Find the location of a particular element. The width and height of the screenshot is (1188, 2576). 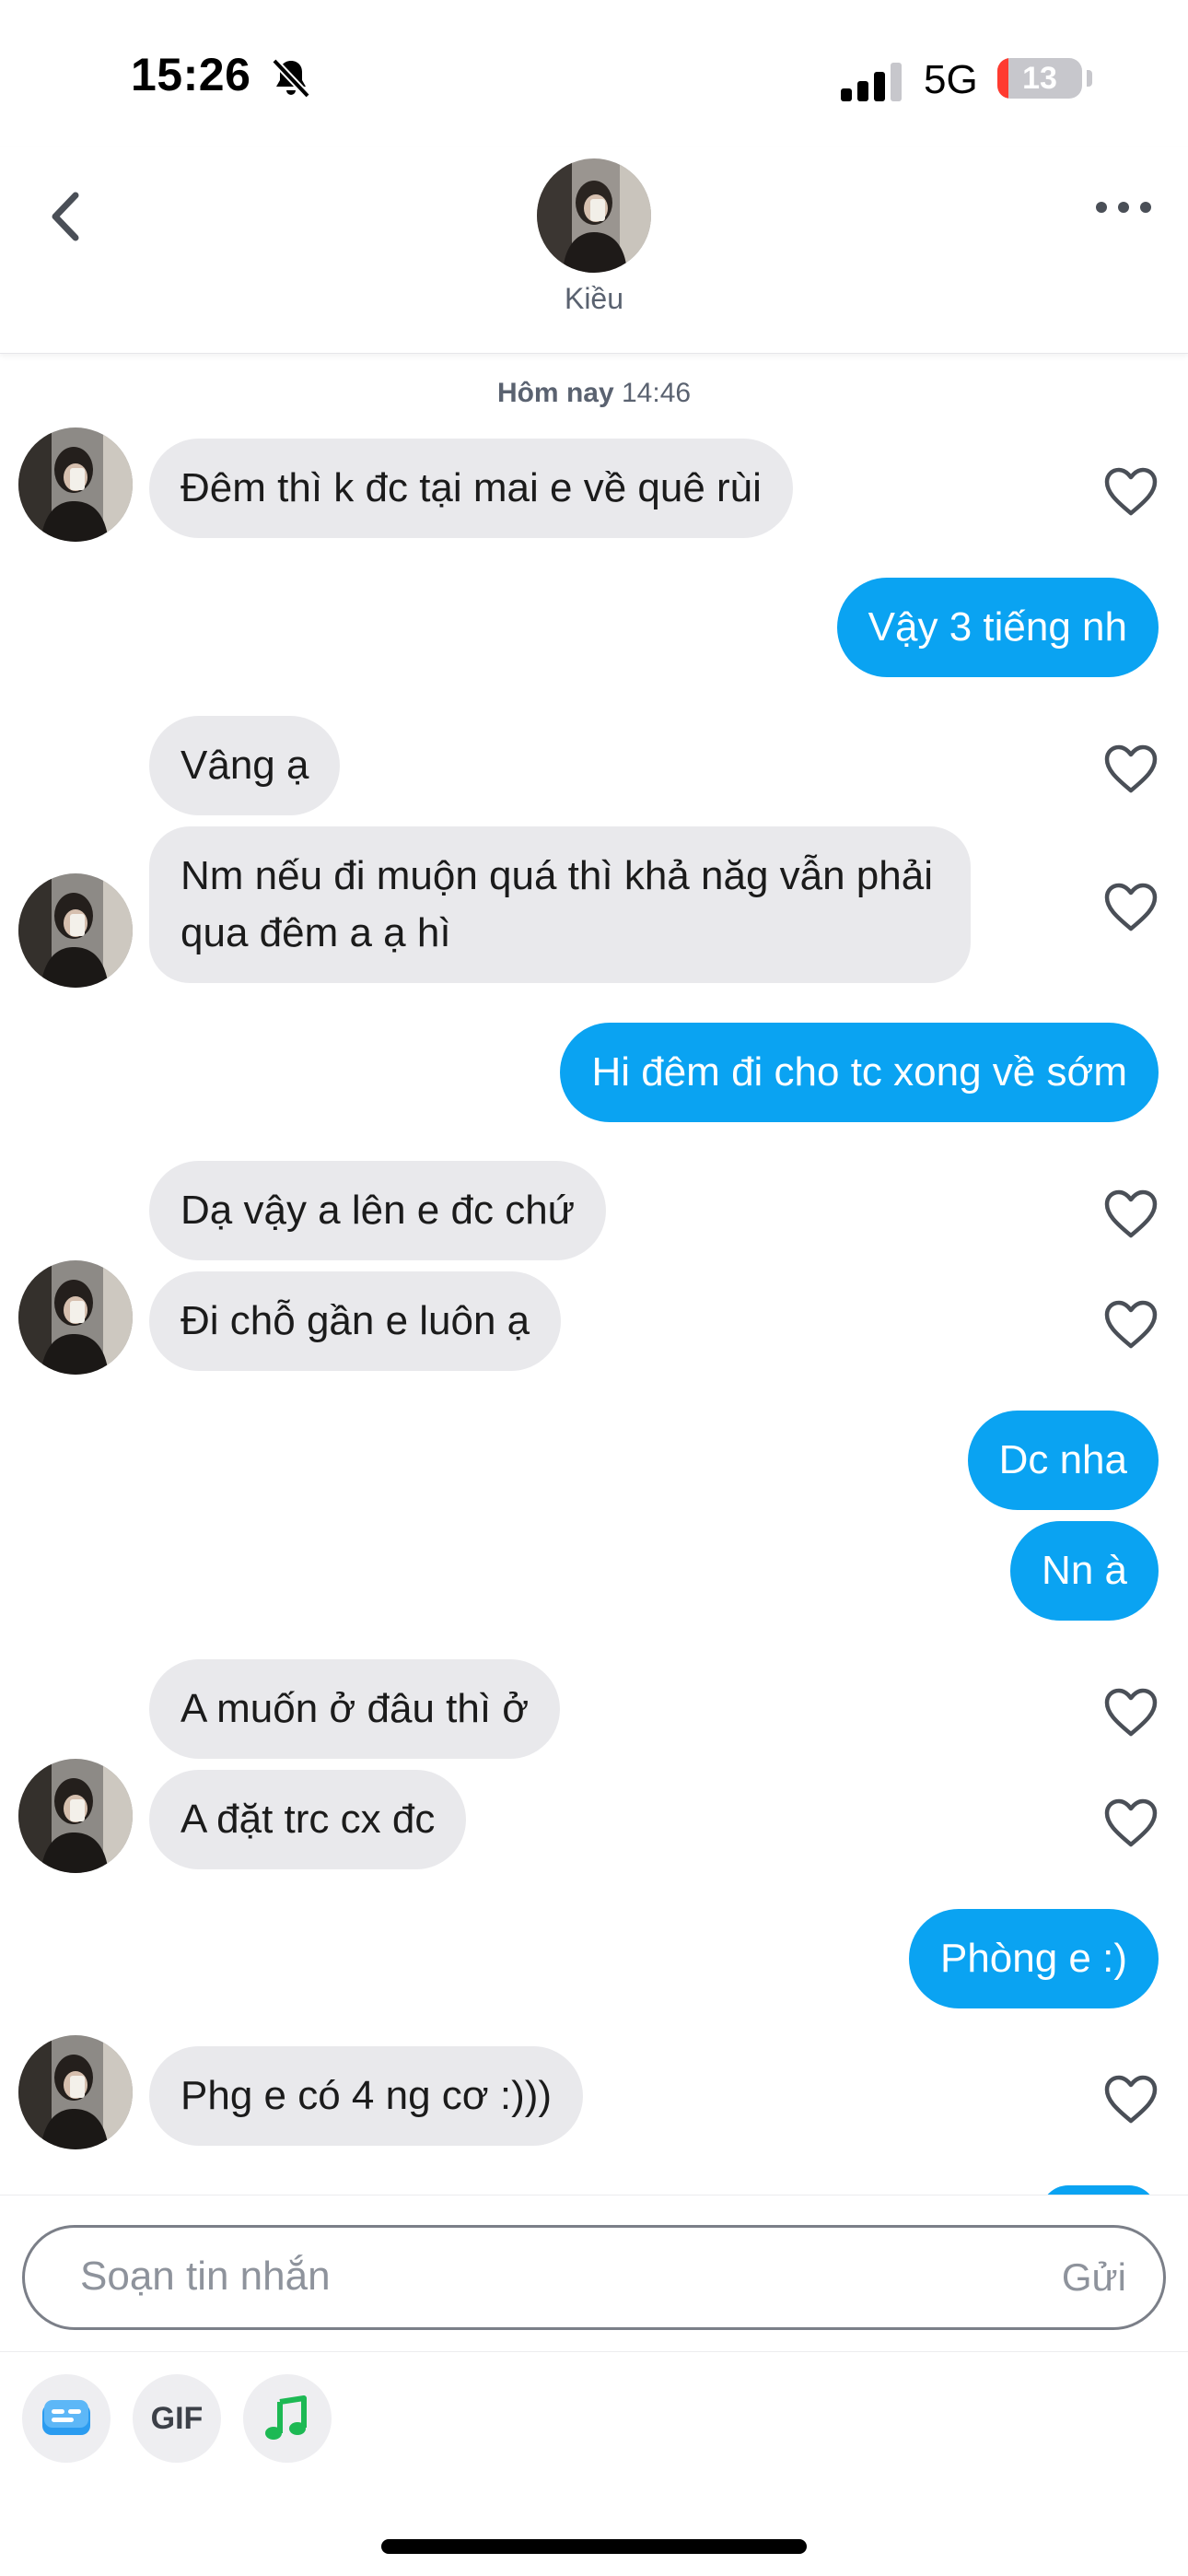

battery-icon: 13 is located at coordinates (1039, 78).